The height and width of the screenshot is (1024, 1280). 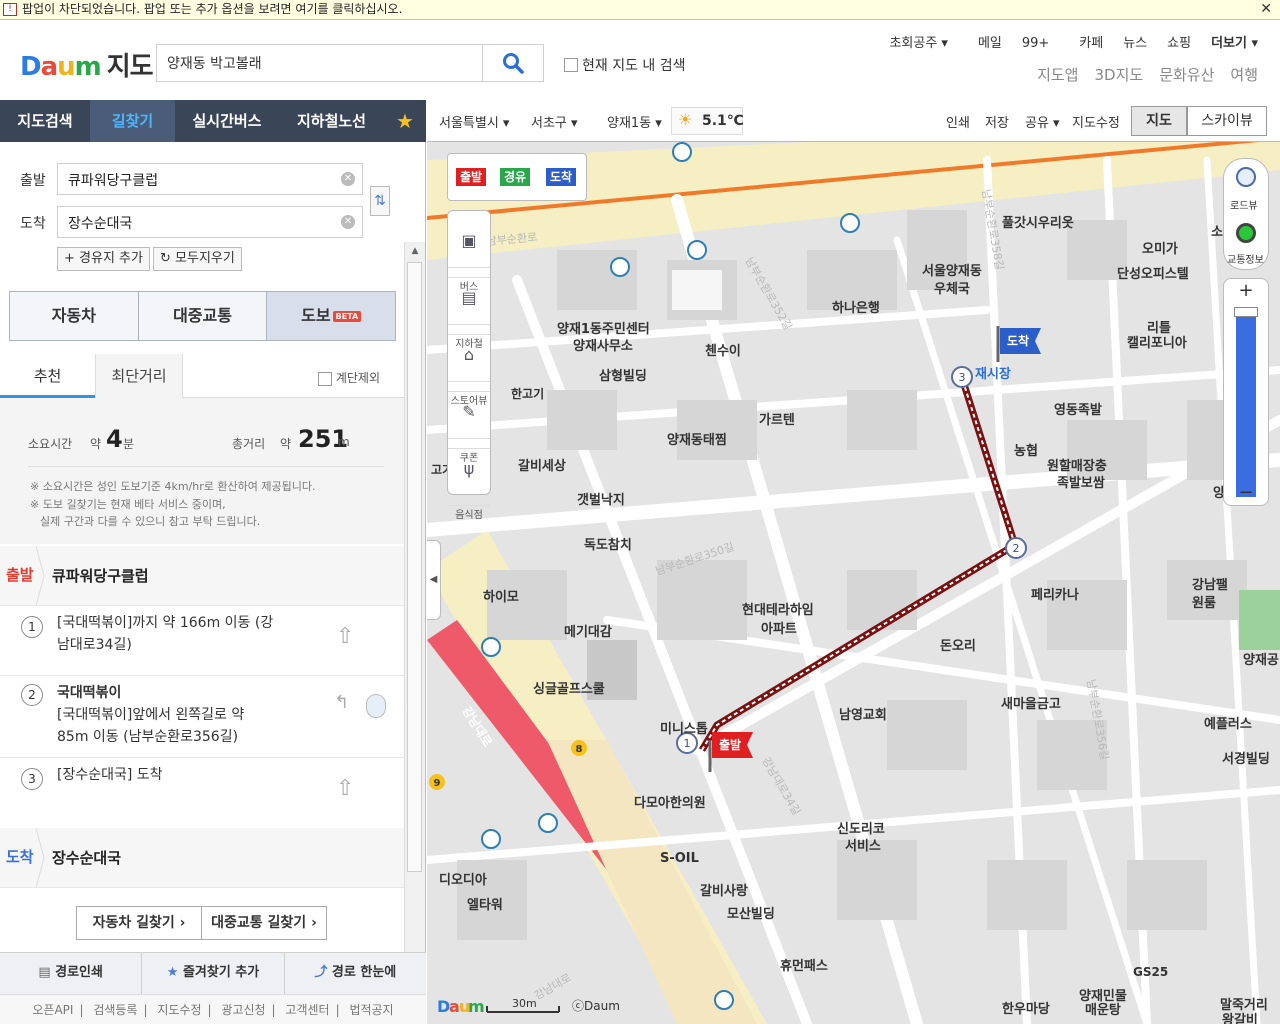 What do you see at coordinates (264, 923) in the screenshot?
I see `transit-directions-button: 대중교통 길찾기 ›` at bounding box center [264, 923].